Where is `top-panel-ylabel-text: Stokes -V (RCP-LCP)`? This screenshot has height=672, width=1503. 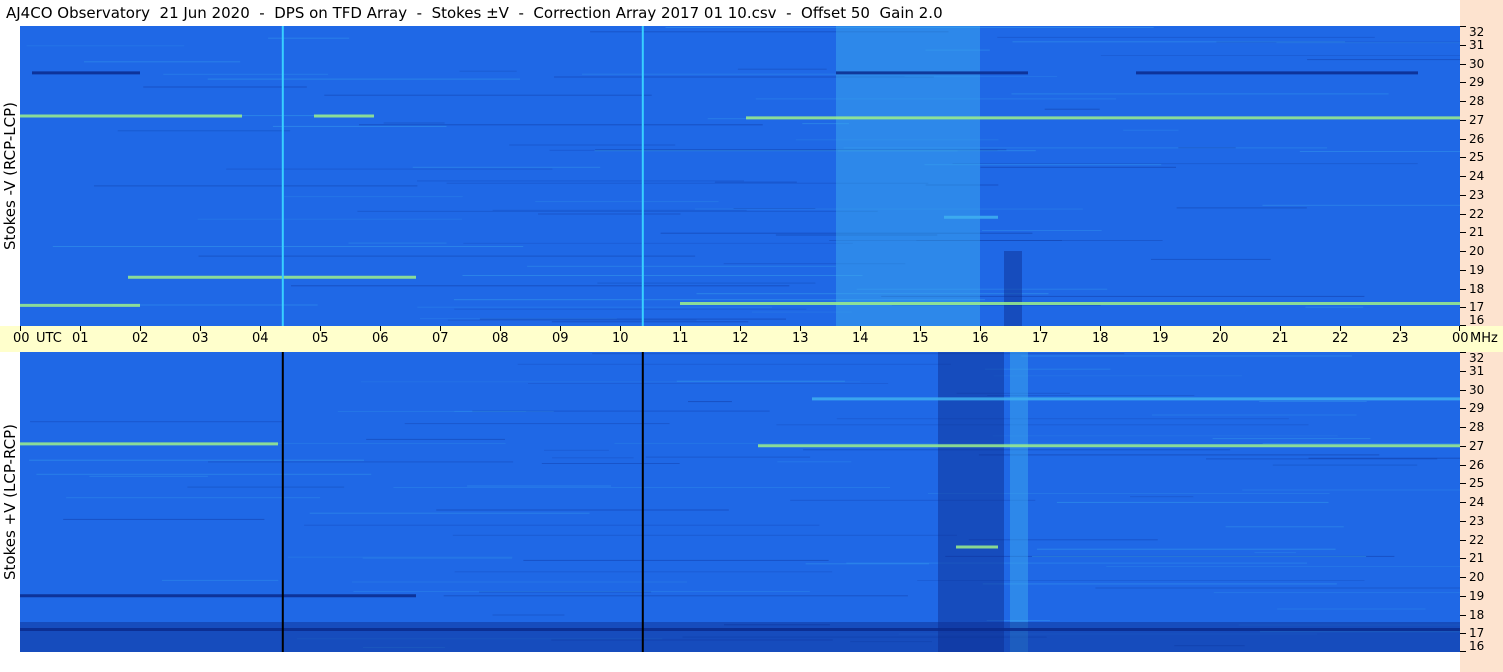
top-panel-ylabel-text: Stokes -V (RCP-LCP) is located at coordinates (10, 176).